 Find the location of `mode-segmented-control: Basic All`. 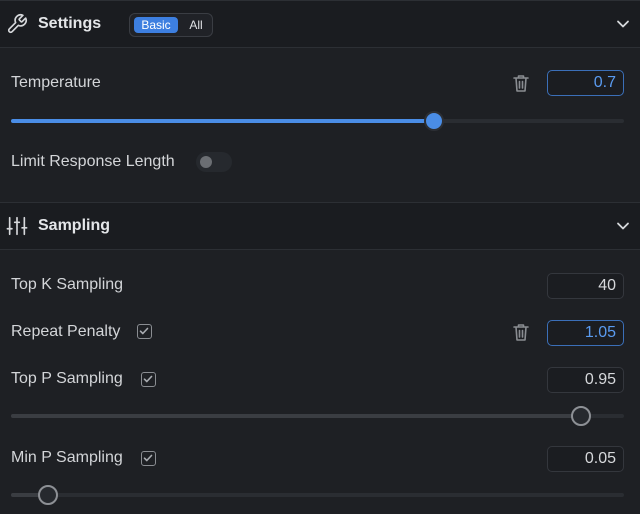

mode-segmented-control: Basic All is located at coordinates (171, 25).